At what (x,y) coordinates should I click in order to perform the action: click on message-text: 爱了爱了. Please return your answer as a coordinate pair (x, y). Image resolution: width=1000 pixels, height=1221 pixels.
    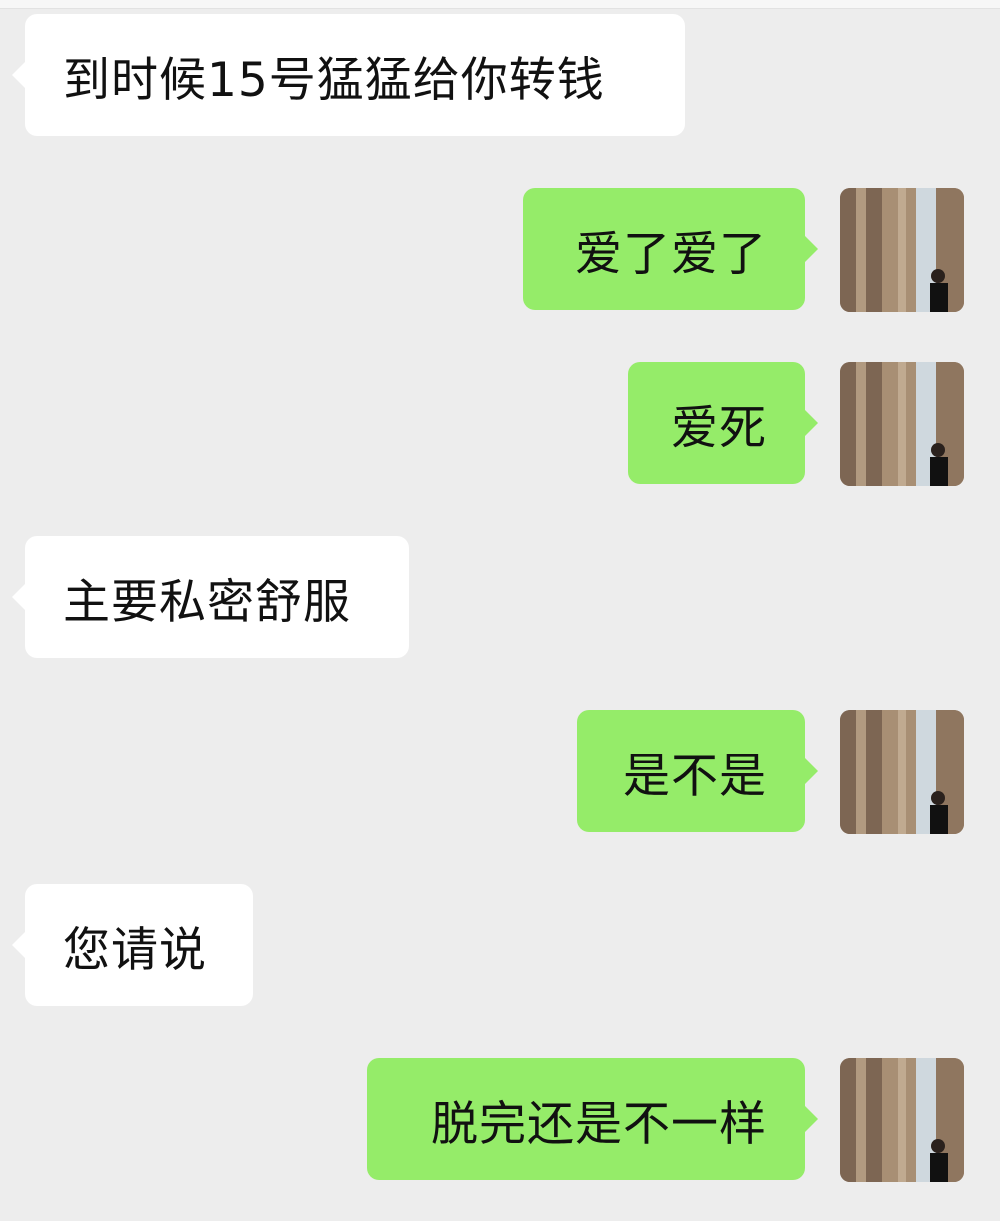
    Looking at the image, I should click on (671, 254).